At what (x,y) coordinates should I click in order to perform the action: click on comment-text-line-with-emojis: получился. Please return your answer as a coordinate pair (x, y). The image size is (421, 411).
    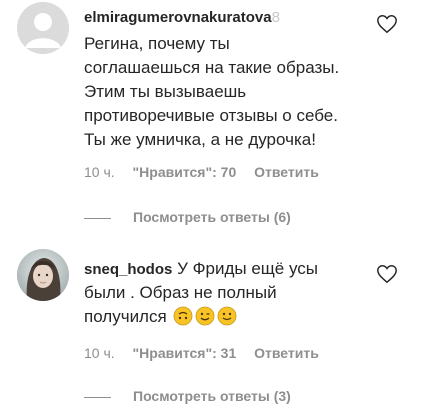
    Looking at the image, I should click on (180, 317).